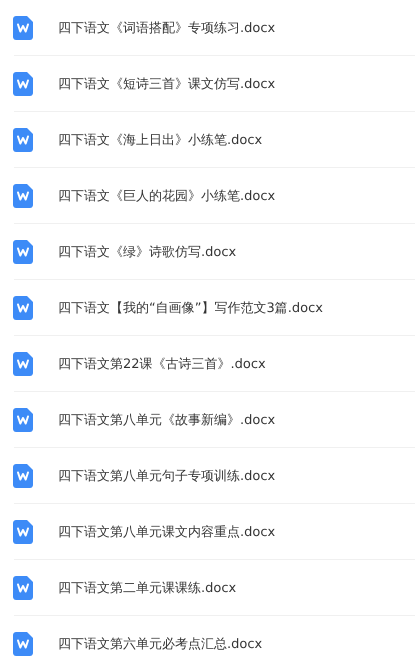  I want to click on file-item: 四下语文《词语搭配》专项练习.docx, so click(214, 28).